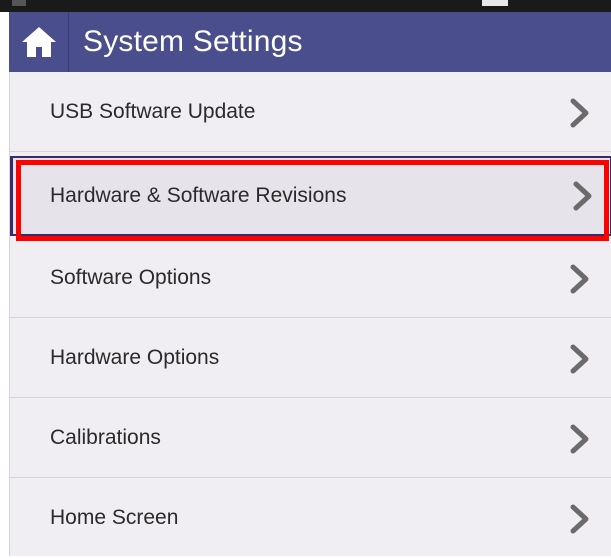 This screenshot has width=611, height=558. Describe the element at coordinates (310, 42) in the screenshot. I see `app-header: System Settings` at that location.